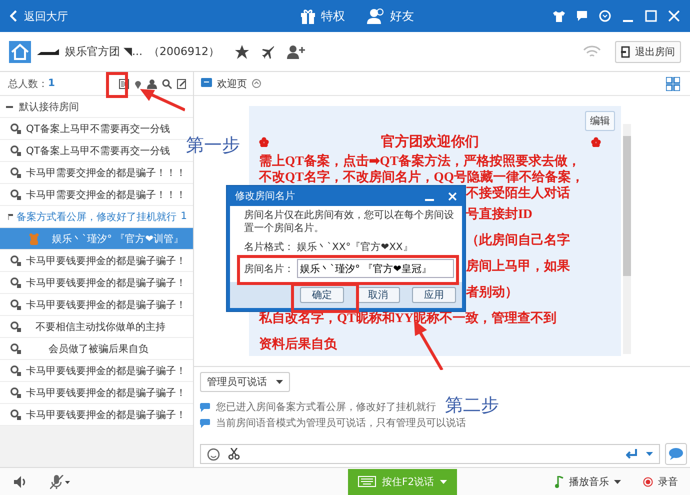  Describe the element at coordinates (245, 382) in the screenshot. I see `speak-mode-dropdown: 管理员可说话` at that location.